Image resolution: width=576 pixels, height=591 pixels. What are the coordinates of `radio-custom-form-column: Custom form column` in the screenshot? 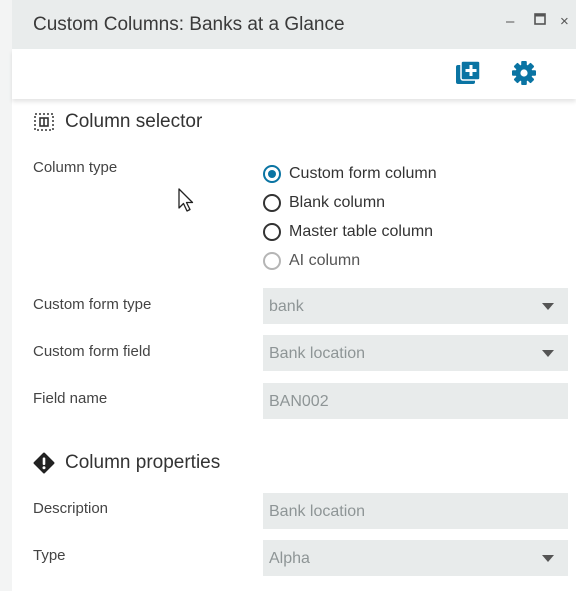 It's located at (350, 174).